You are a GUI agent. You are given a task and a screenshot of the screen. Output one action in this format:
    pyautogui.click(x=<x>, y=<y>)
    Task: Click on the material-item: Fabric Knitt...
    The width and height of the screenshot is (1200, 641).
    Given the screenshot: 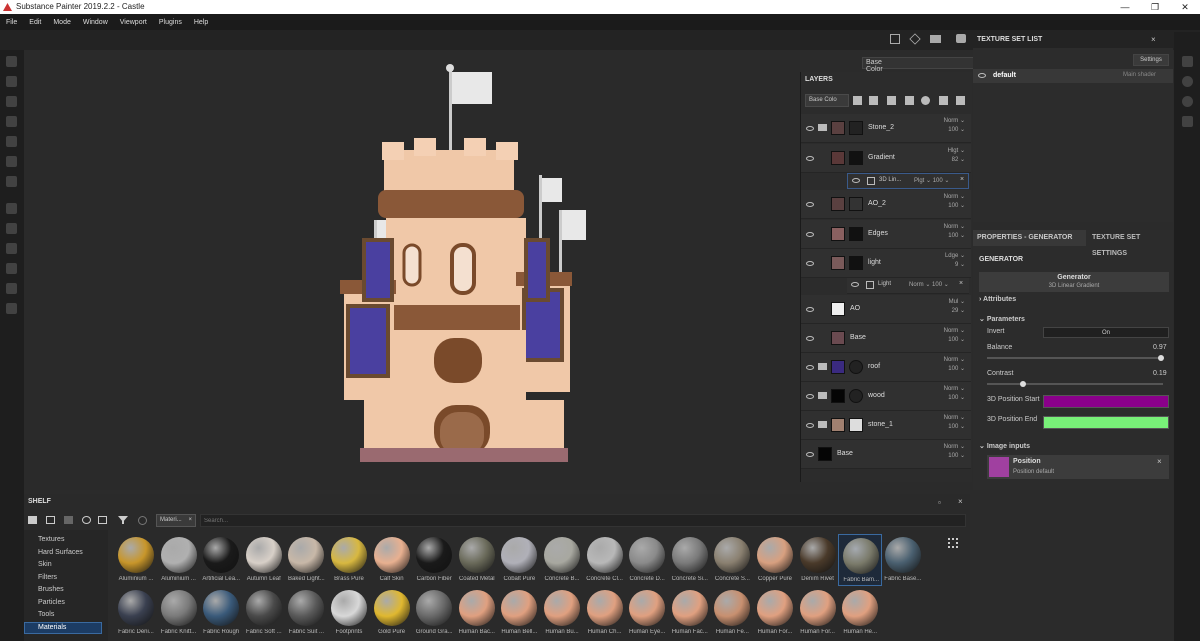 What is the action you would take?
    pyautogui.click(x=179, y=613)
    